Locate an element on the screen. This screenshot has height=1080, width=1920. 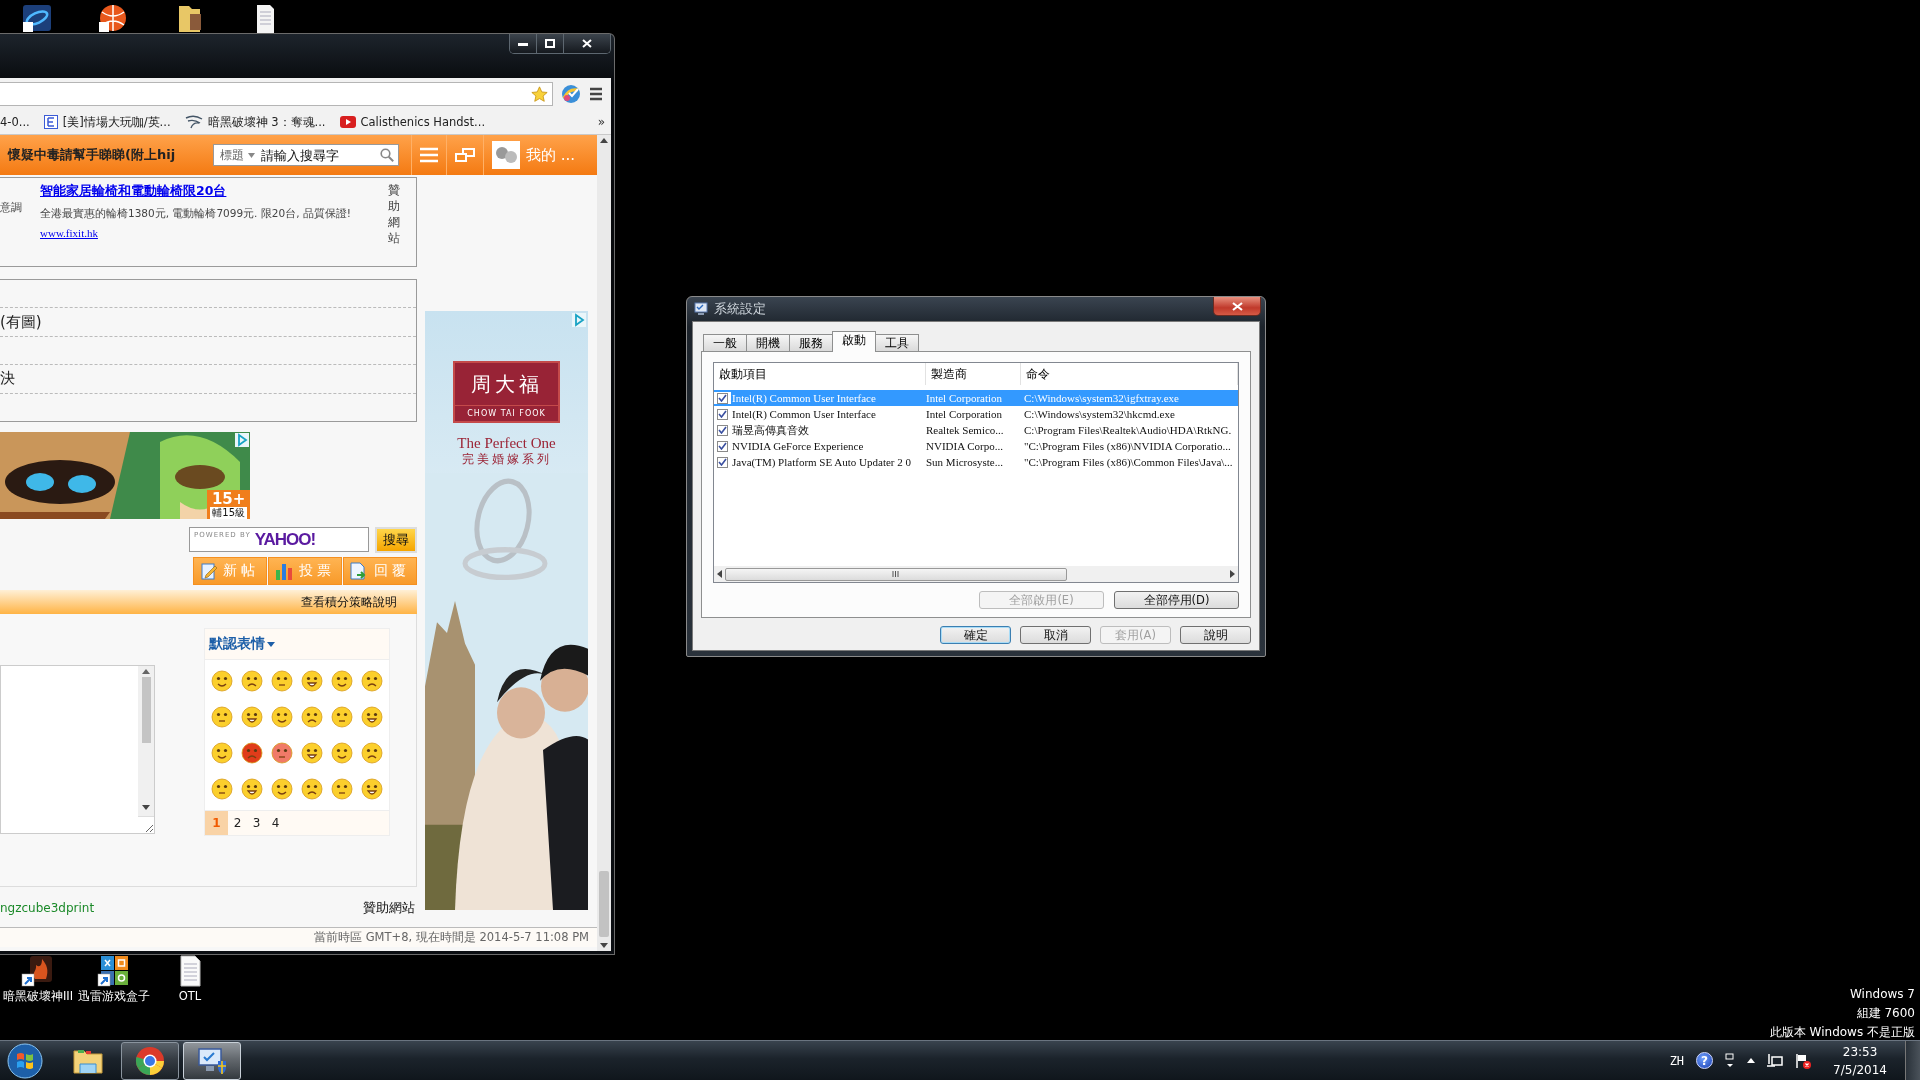
column-header: 命令 is located at coordinates (1129, 374).